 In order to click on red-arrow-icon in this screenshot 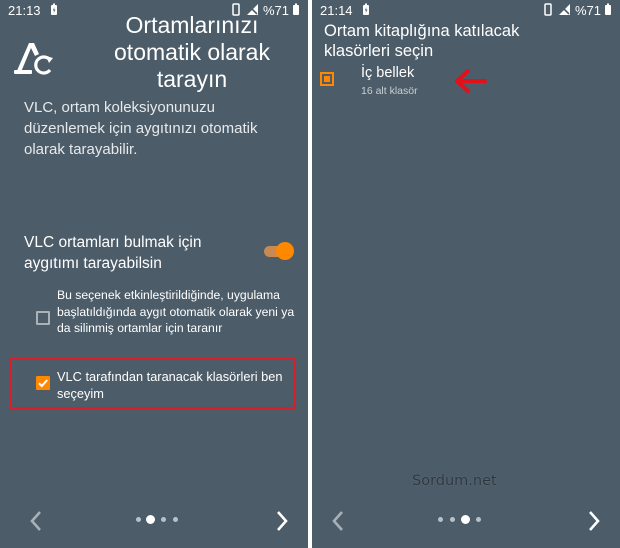, I will do `click(471, 81)`.